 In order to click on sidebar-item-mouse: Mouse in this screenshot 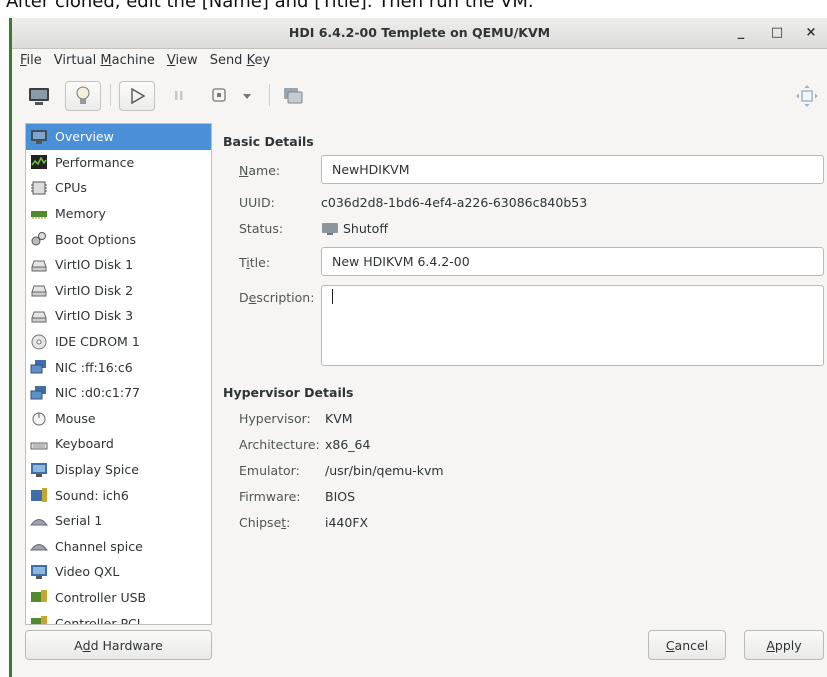, I will do `click(118, 419)`.